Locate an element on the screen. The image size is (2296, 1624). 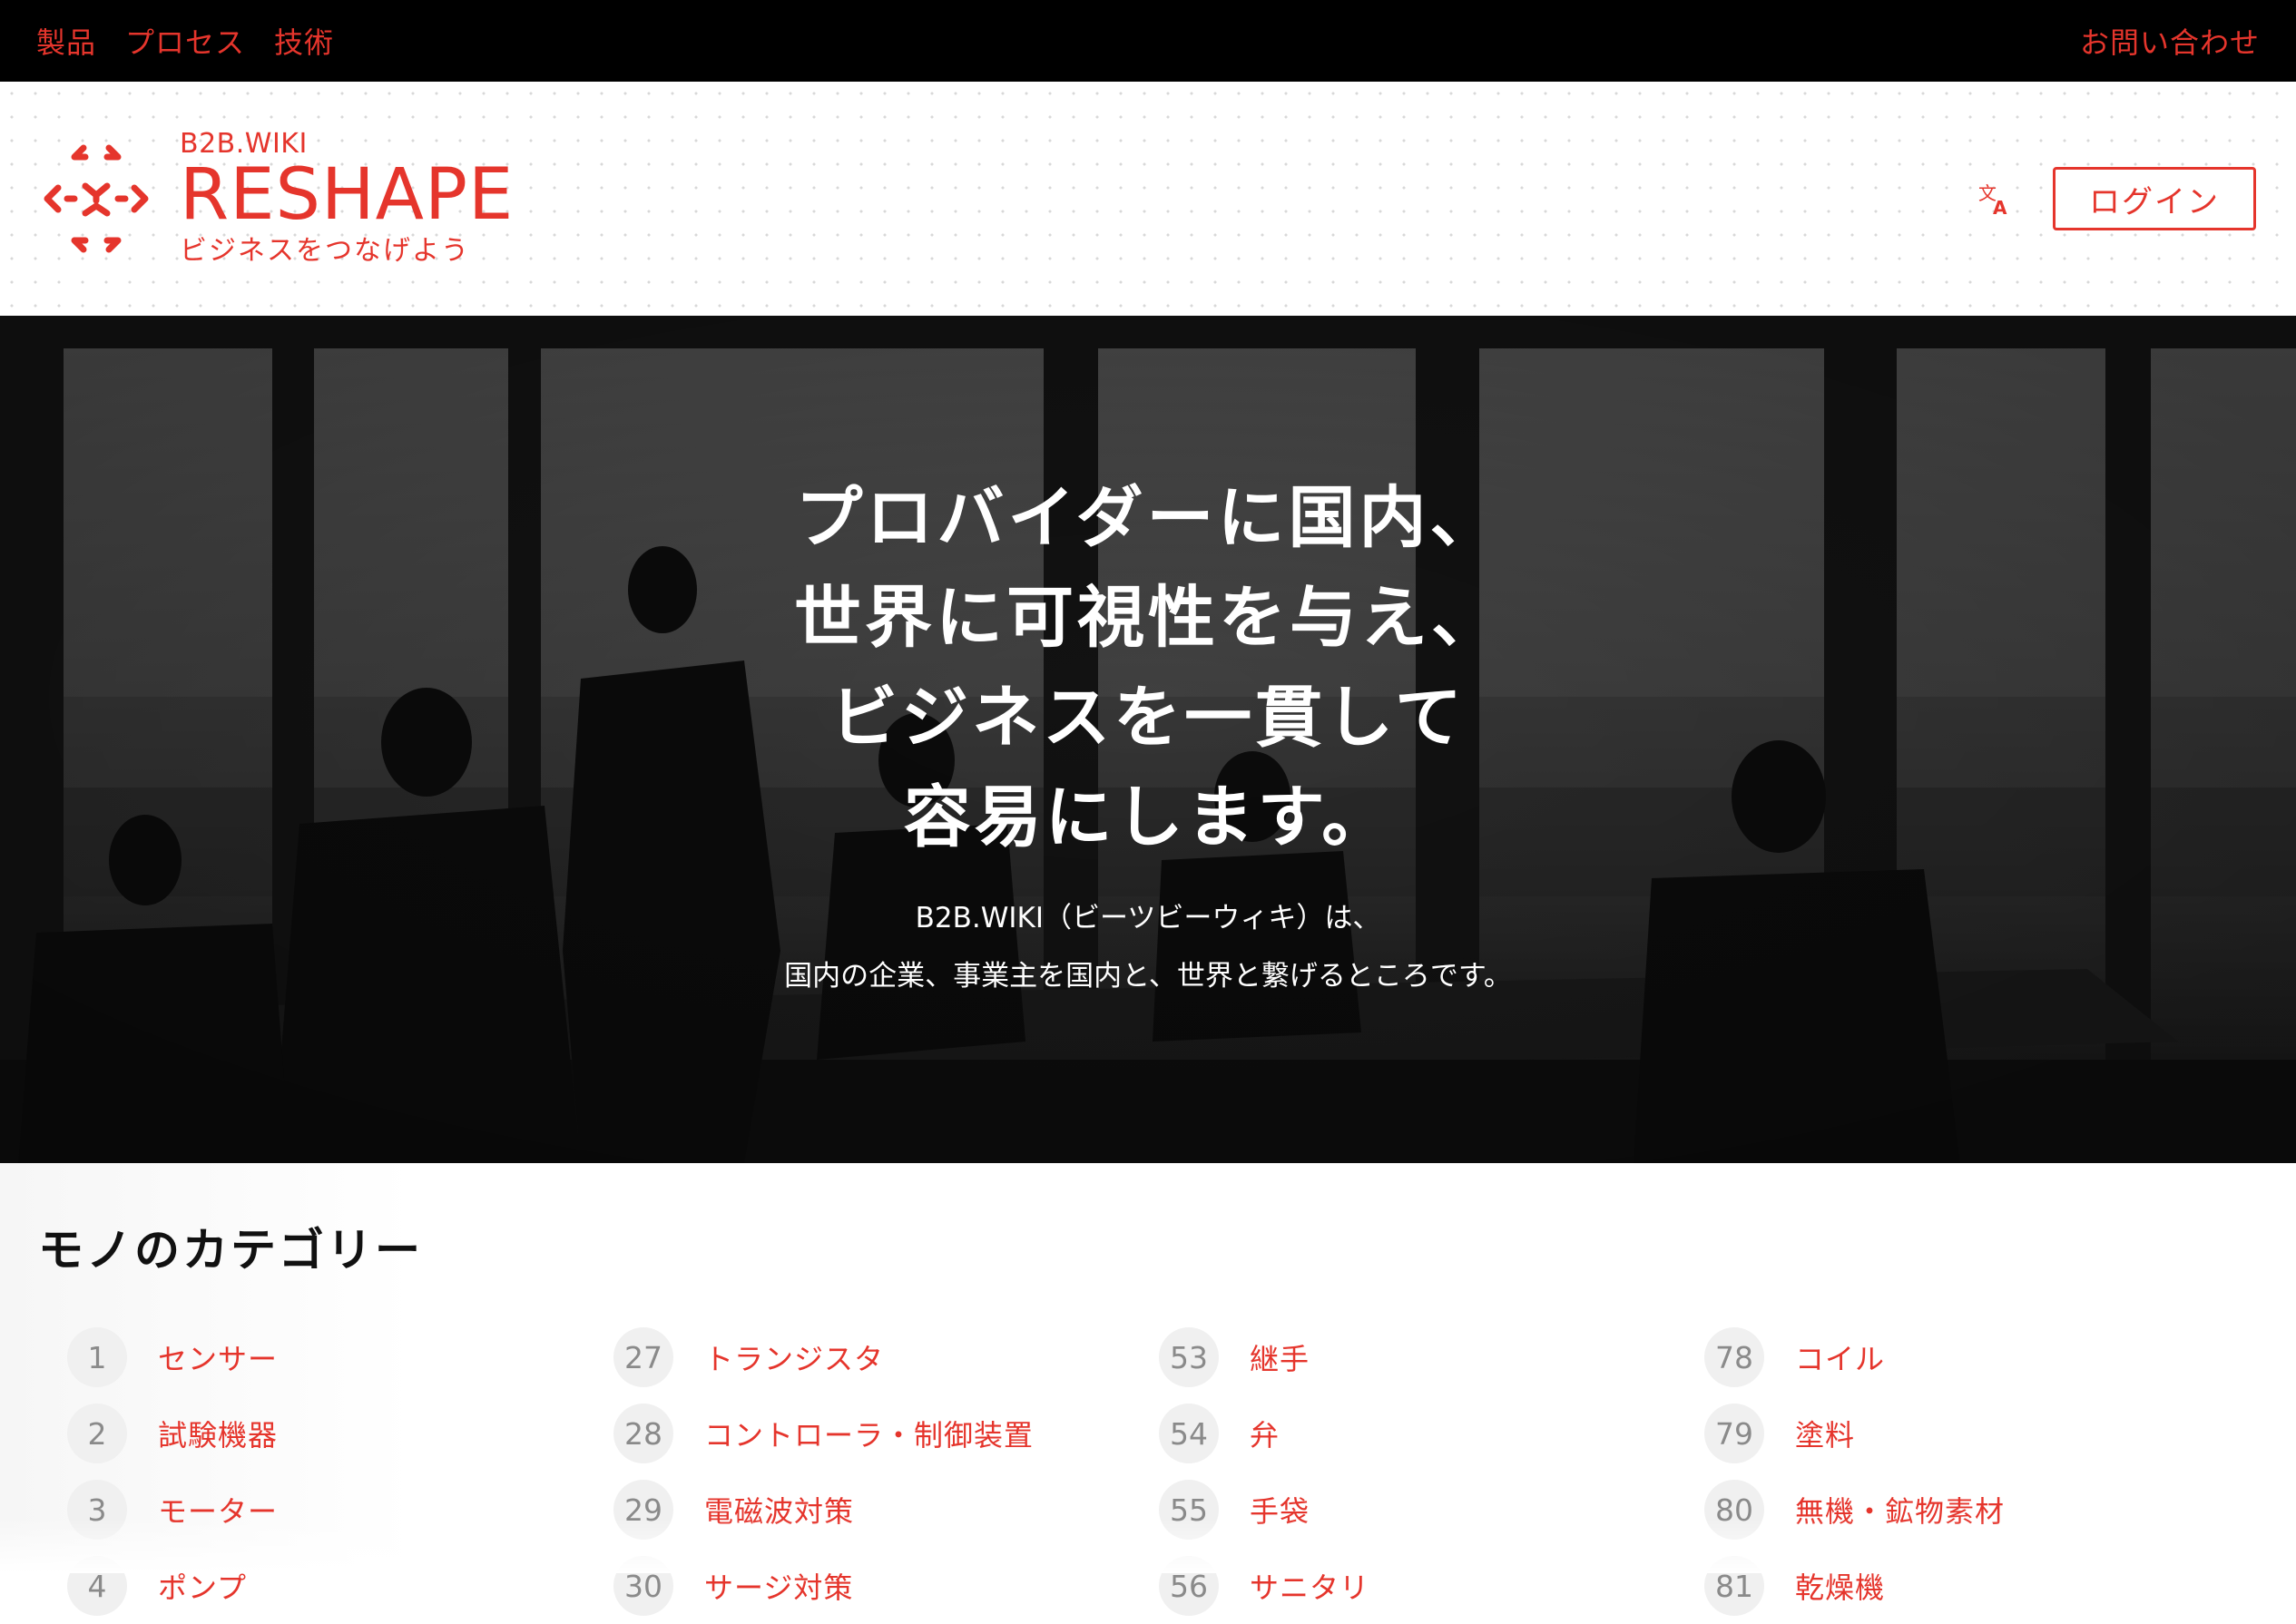
hero-sub-line: 国内の企業、事業主を国内と、世界と繋げるところです。 is located at coordinates (1148, 976).